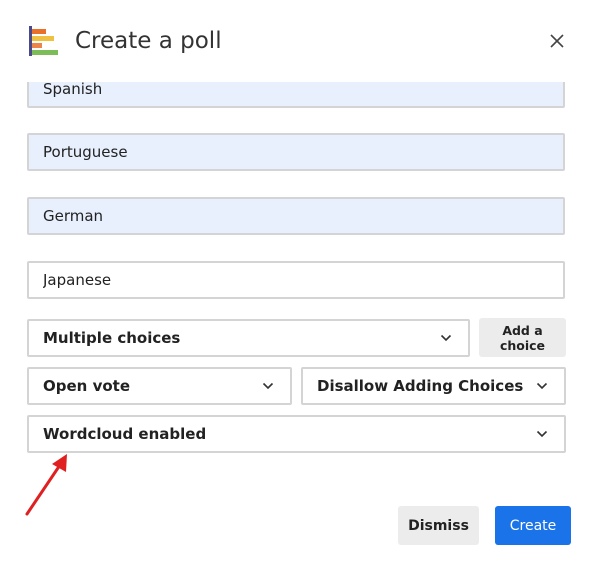 Image resolution: width=594 pixels, height=562 pixels. What do you see at coordinates (46, 485) in the screenshot?
I see `annotation-arrow-icon` at bounding box center [46, 485].